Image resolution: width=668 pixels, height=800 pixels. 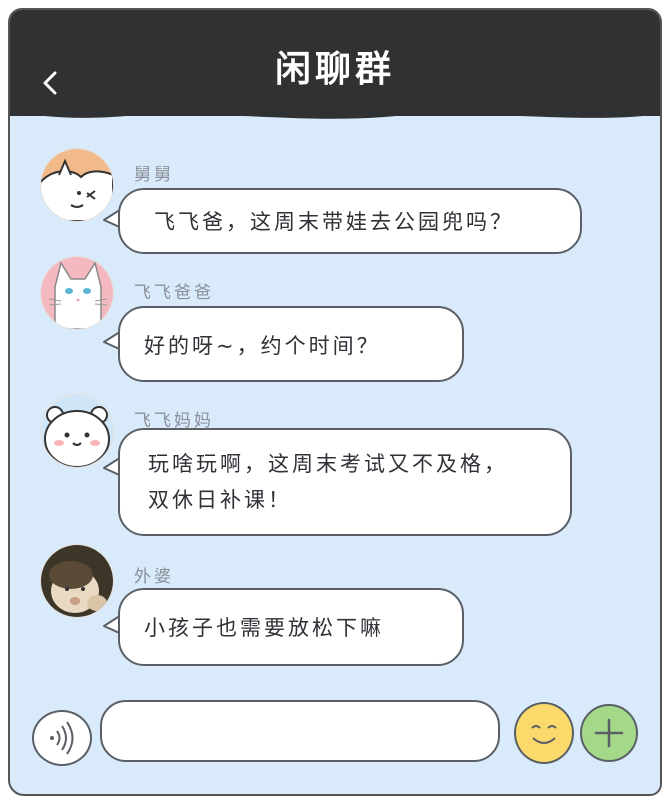 I want to click on sender-name: 外婆, so click(x=154, y=577).